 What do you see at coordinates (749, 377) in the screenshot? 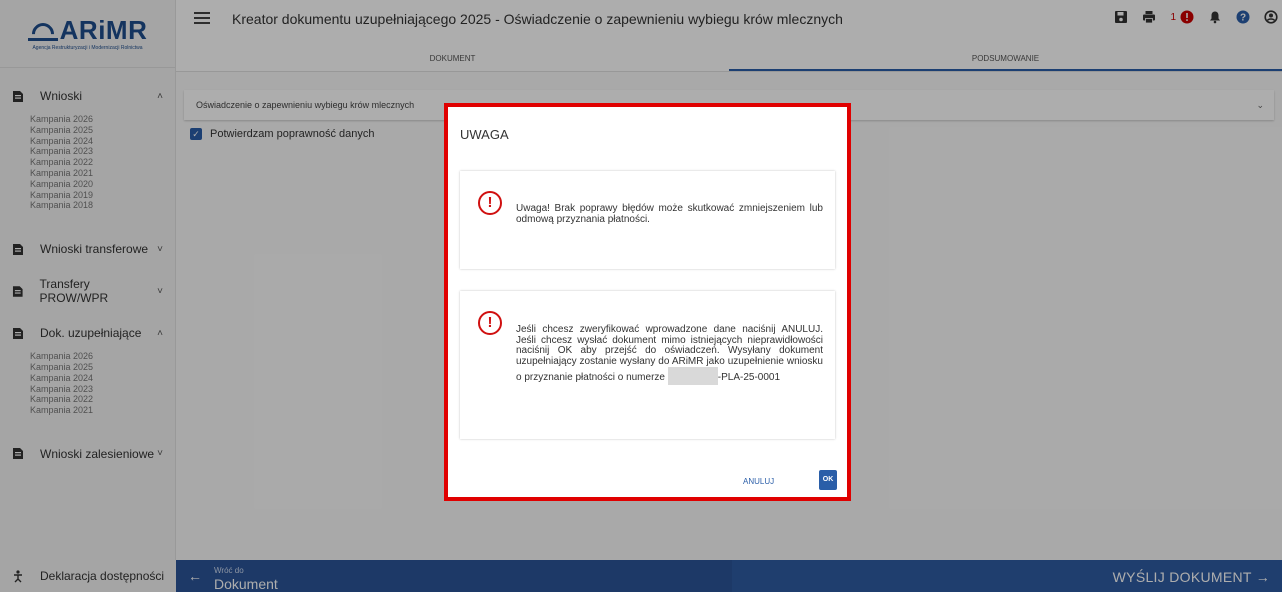
I see `info-message-part2: -PLA-25-0001` at bounding box center [749, 377].